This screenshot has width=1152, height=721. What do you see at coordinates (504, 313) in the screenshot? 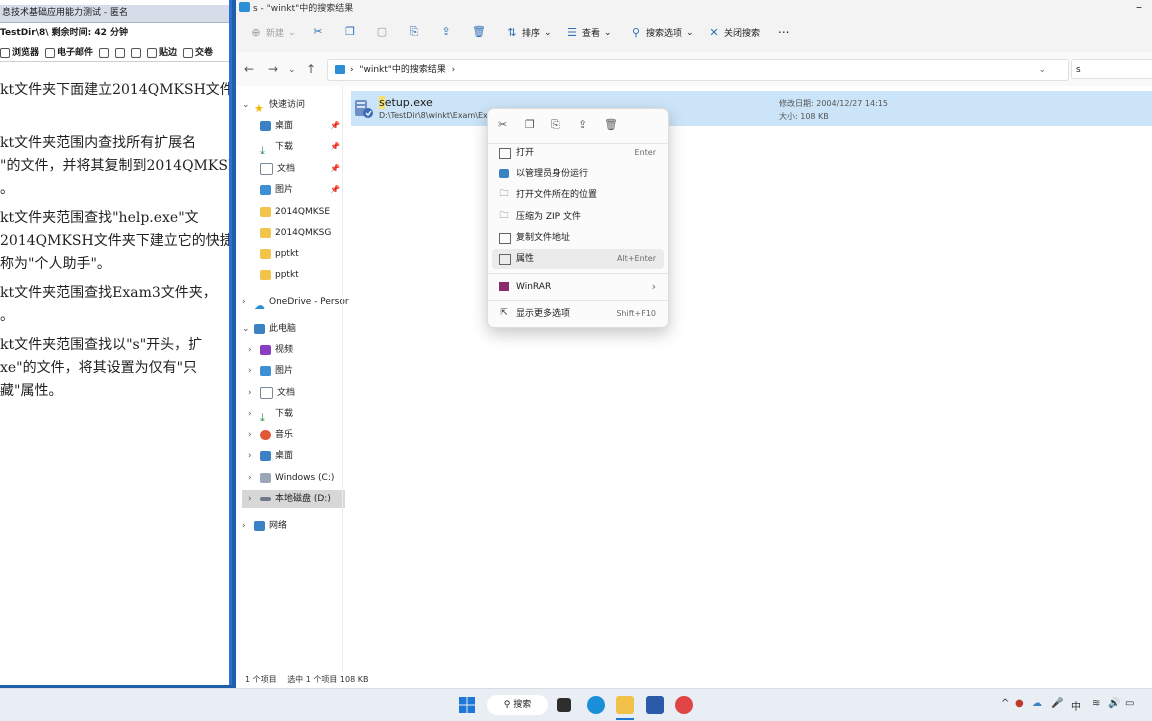
I see `more-options-icon: ⇱` at bounding box center [504, 313].